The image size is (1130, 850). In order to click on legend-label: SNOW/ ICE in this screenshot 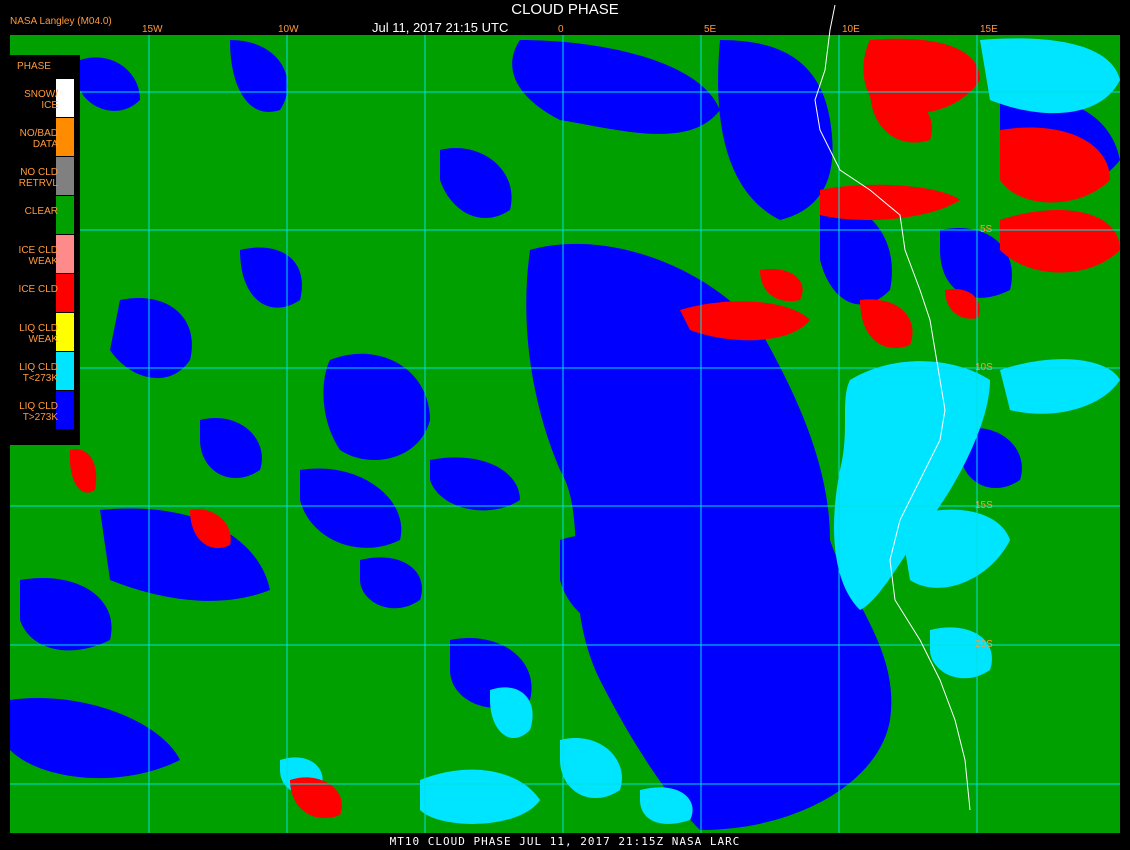, I will do `click(41, 100)`.